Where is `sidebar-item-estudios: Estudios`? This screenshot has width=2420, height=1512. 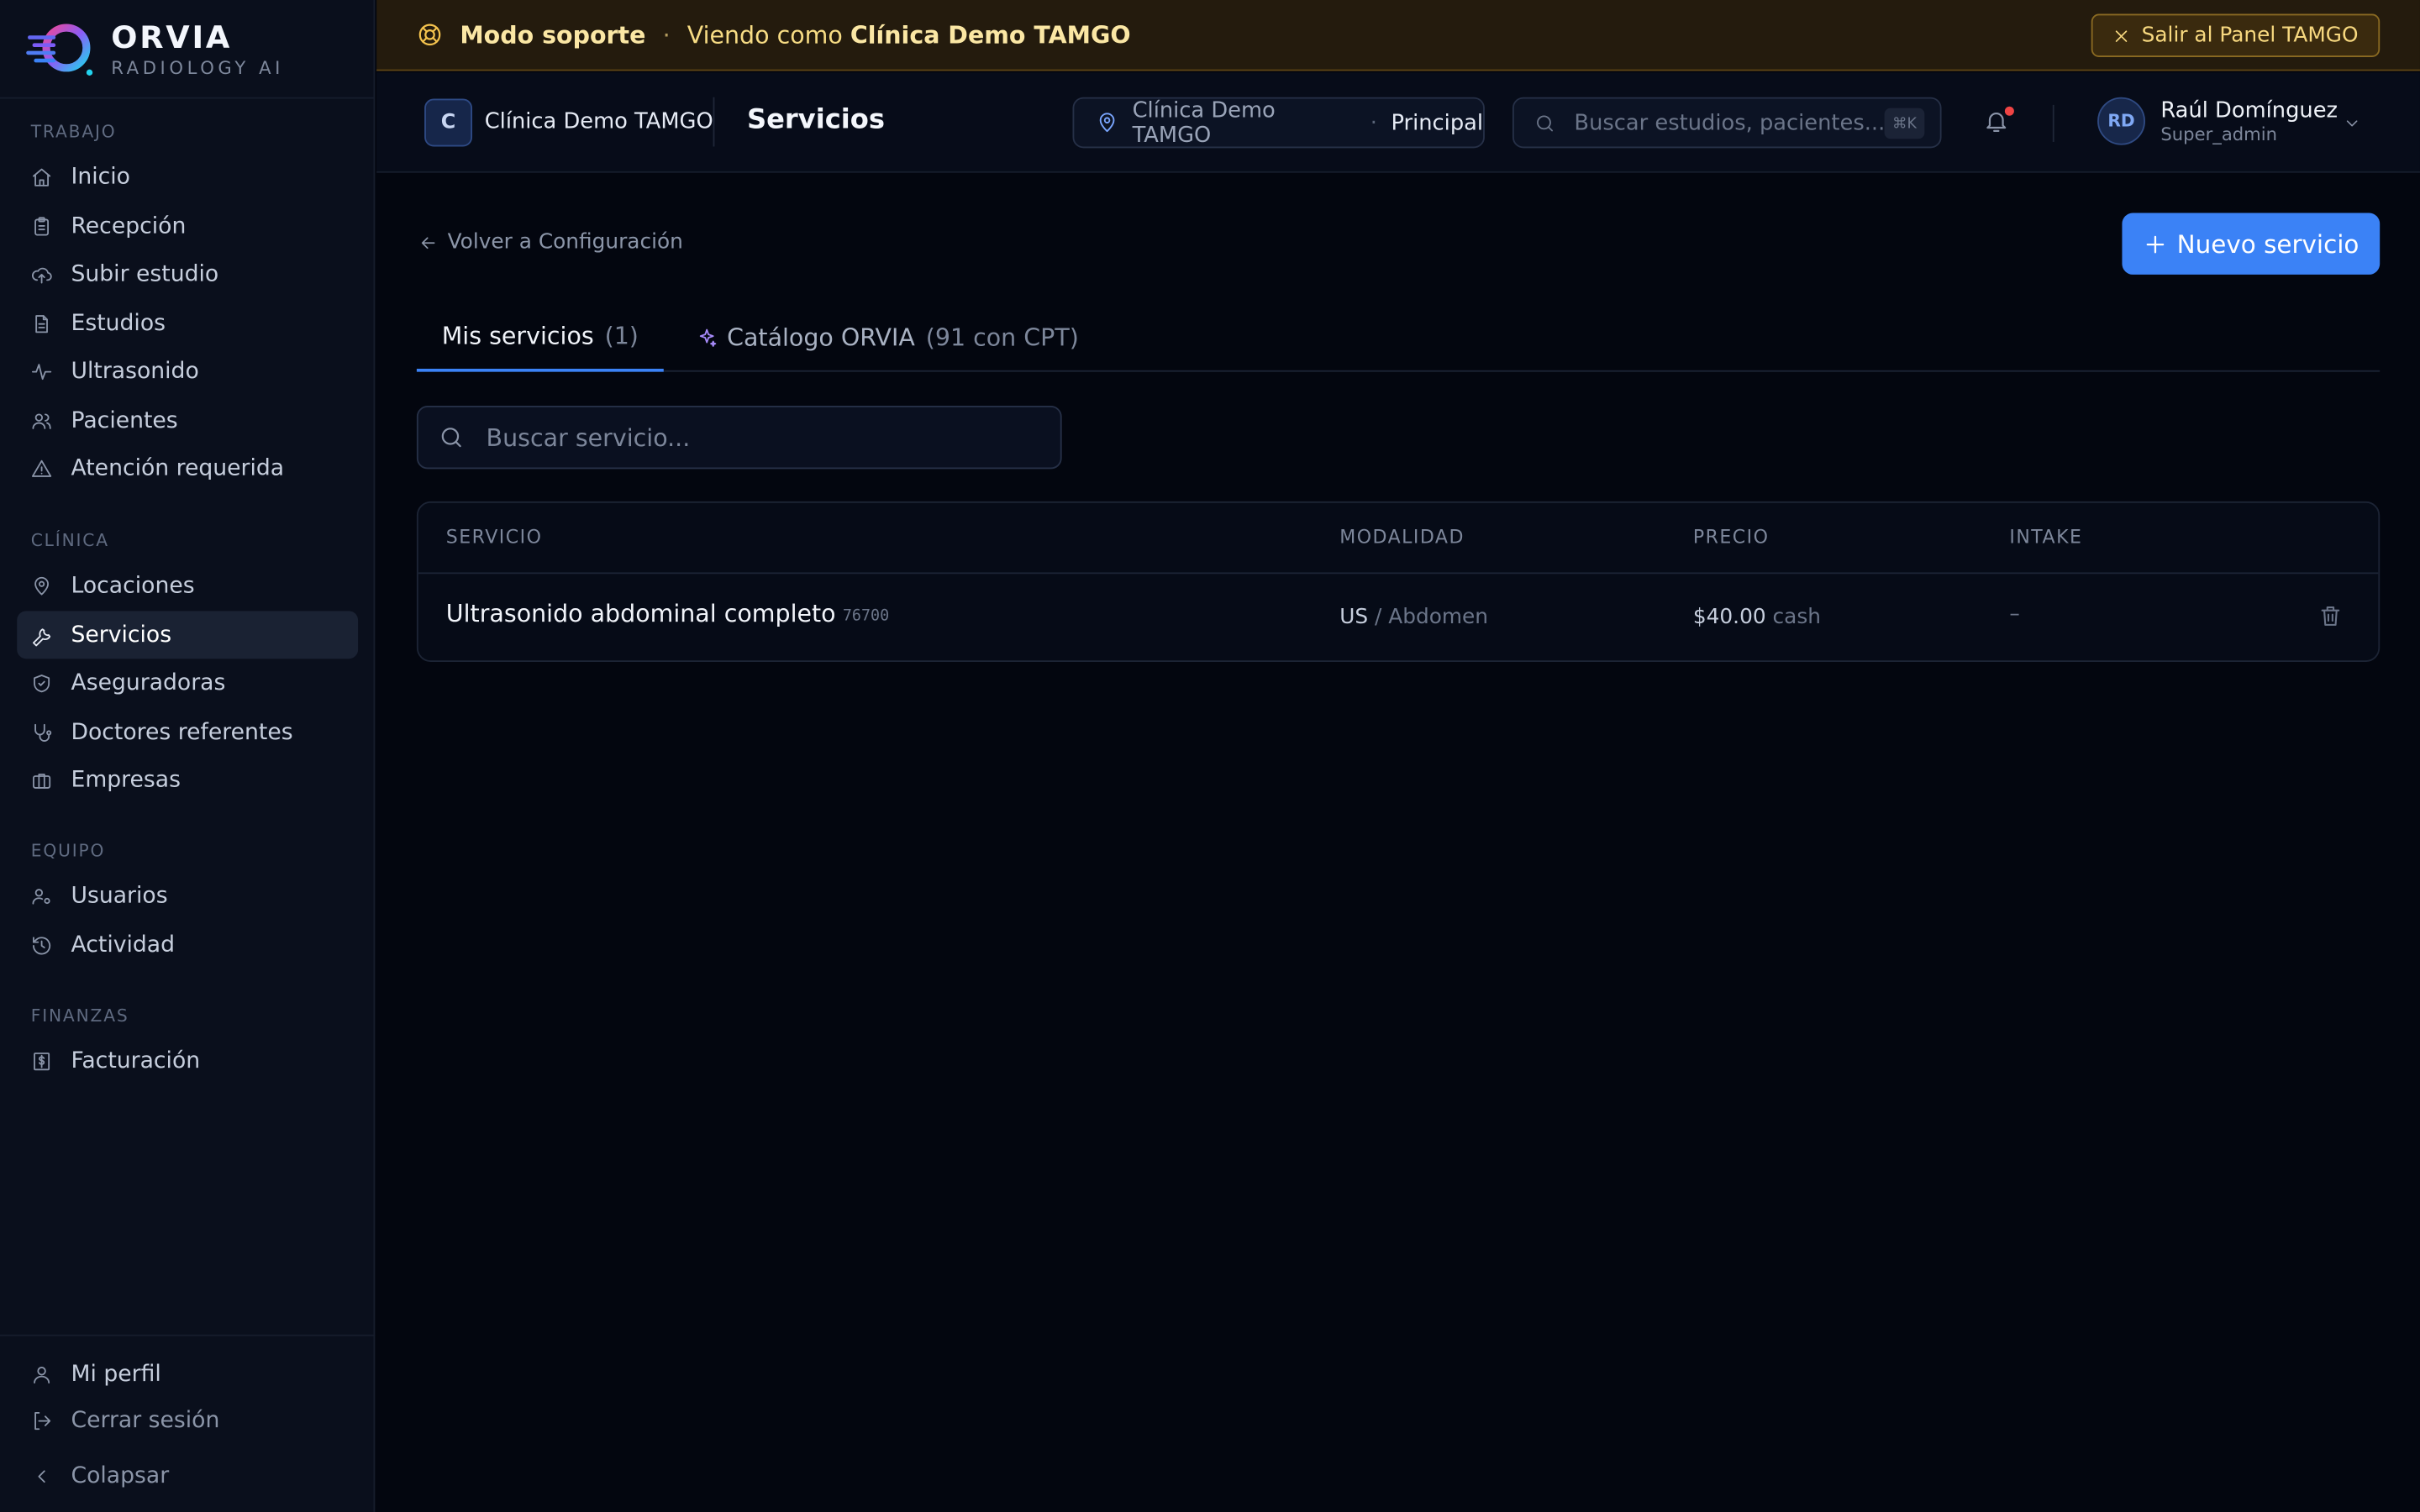
sidebar-item-estudios: Estudios is located at coordinates (187, 323).